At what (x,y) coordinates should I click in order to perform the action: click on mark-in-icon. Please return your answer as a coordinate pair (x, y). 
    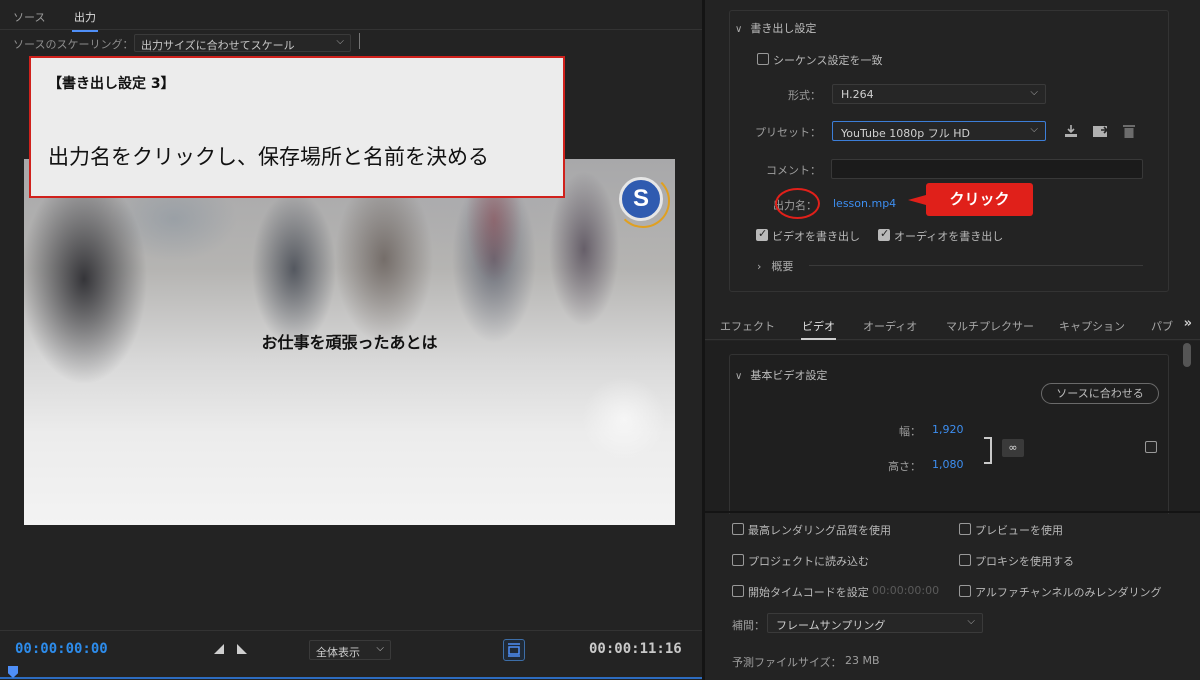
    Looking at the image, I should click on (219, 649).